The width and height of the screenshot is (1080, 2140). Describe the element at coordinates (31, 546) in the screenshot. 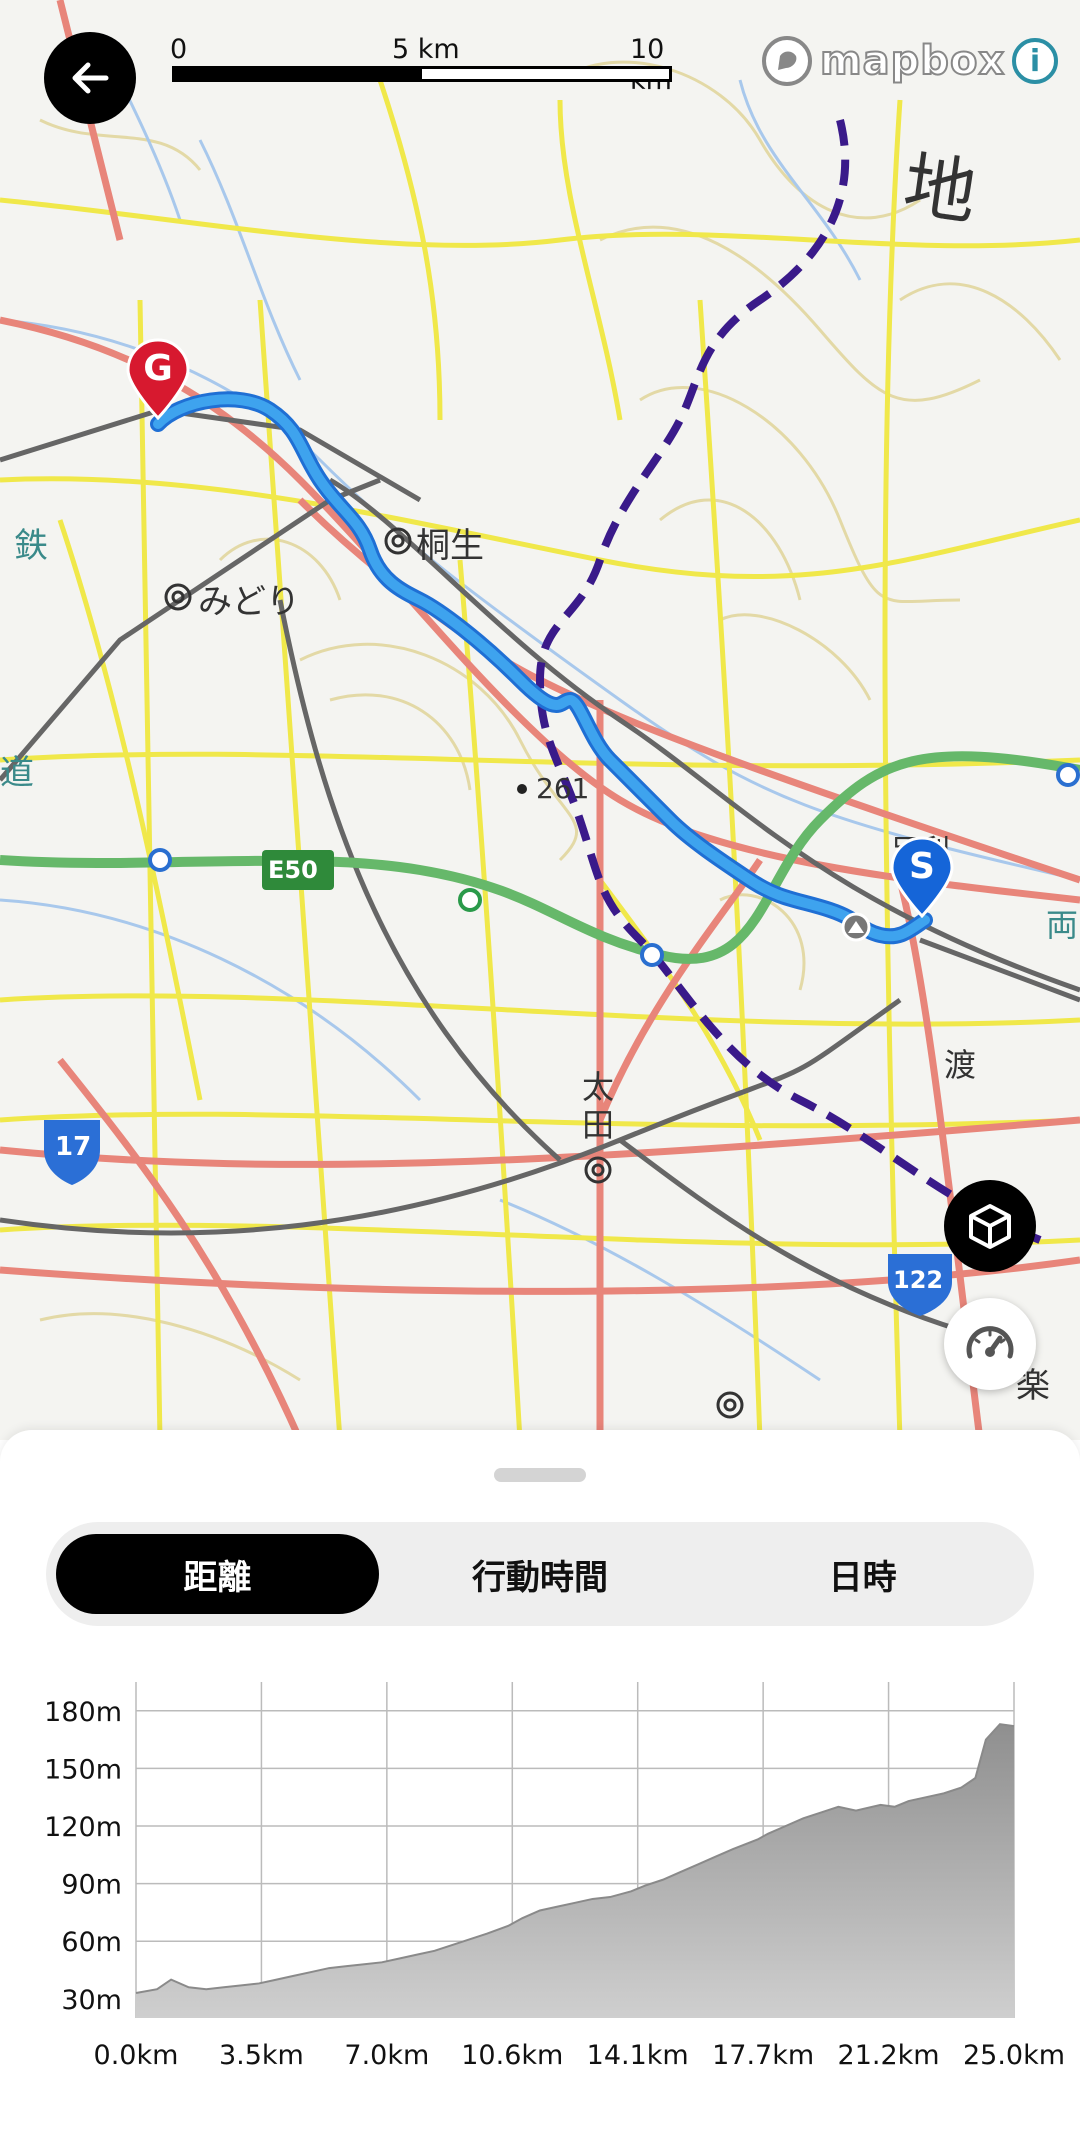

I see `map-label-tetsu: 鉄` at that location.